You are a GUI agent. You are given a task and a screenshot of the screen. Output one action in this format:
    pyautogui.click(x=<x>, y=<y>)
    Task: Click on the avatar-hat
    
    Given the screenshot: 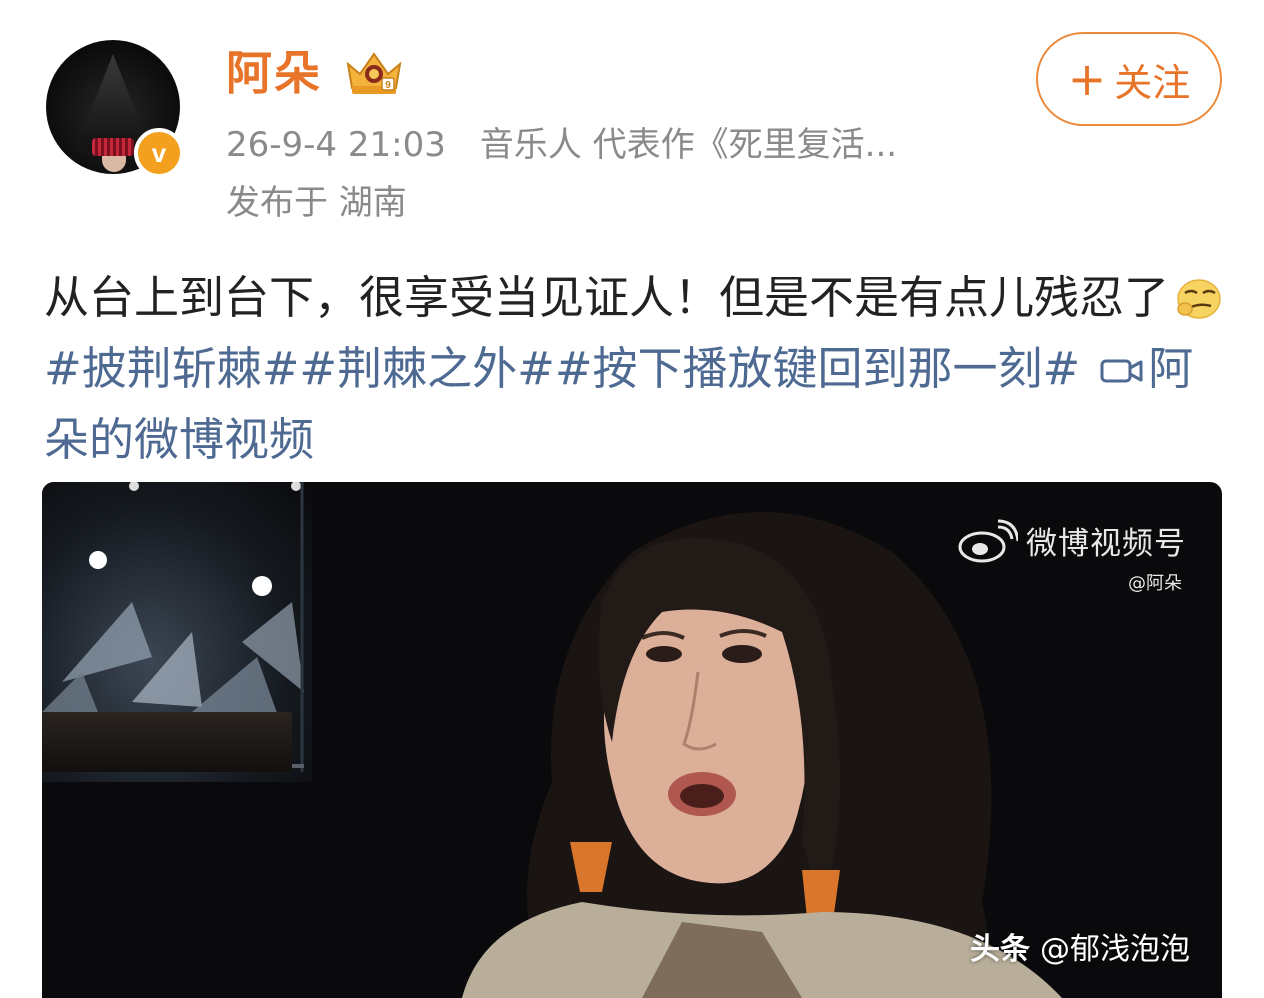 What is the action you would take?
    pyautogui.click(x=113, y=102)
    